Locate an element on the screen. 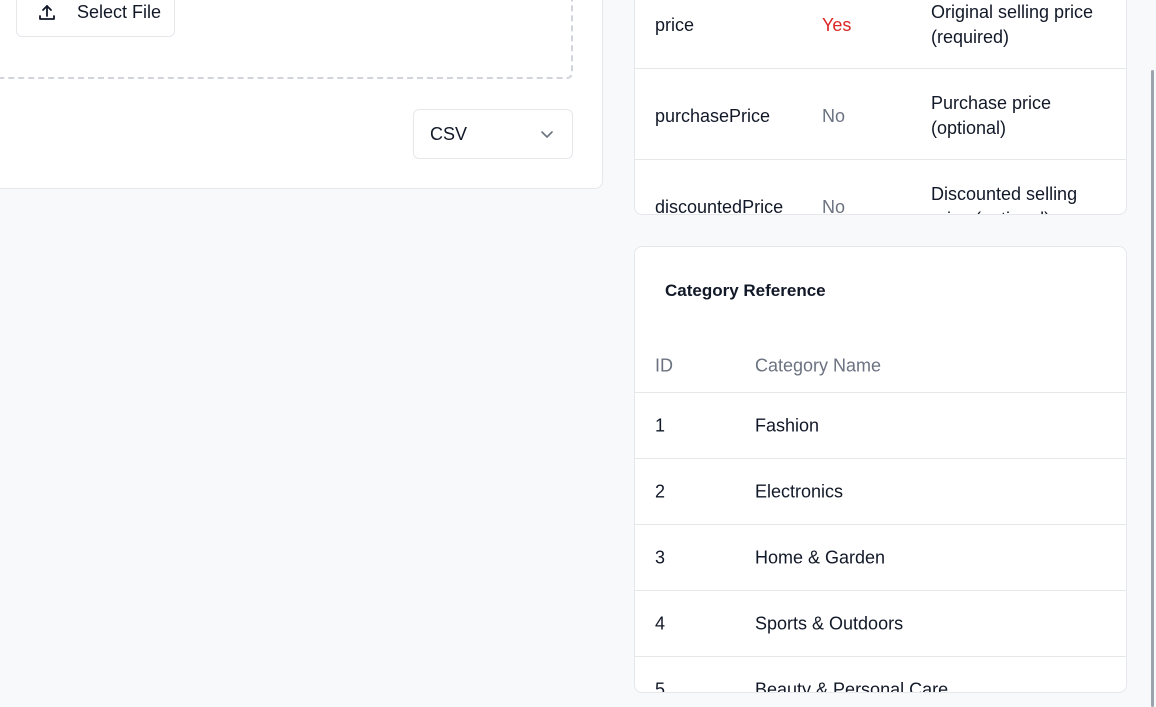 This screenshot has width=1156, height=707. field-name: purchasePrice is located at coordinates (713, 116).